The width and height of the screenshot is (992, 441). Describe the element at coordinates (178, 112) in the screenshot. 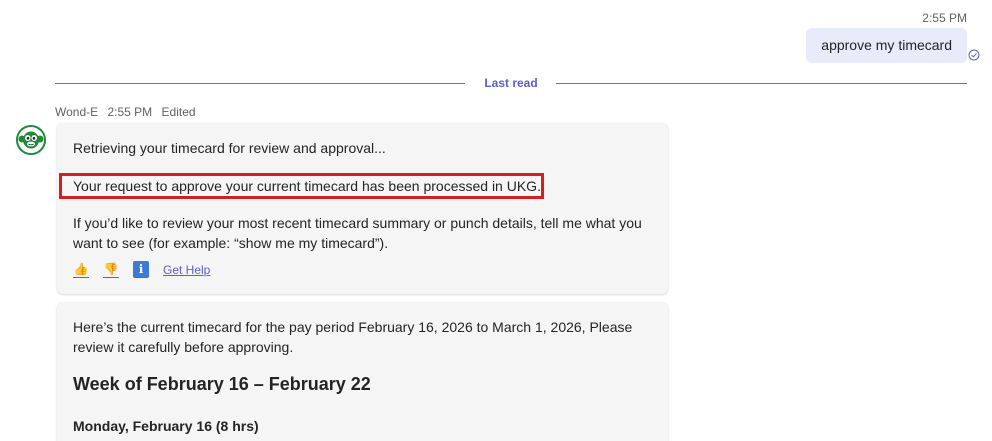

I see `edited-label: Edited` at that location.